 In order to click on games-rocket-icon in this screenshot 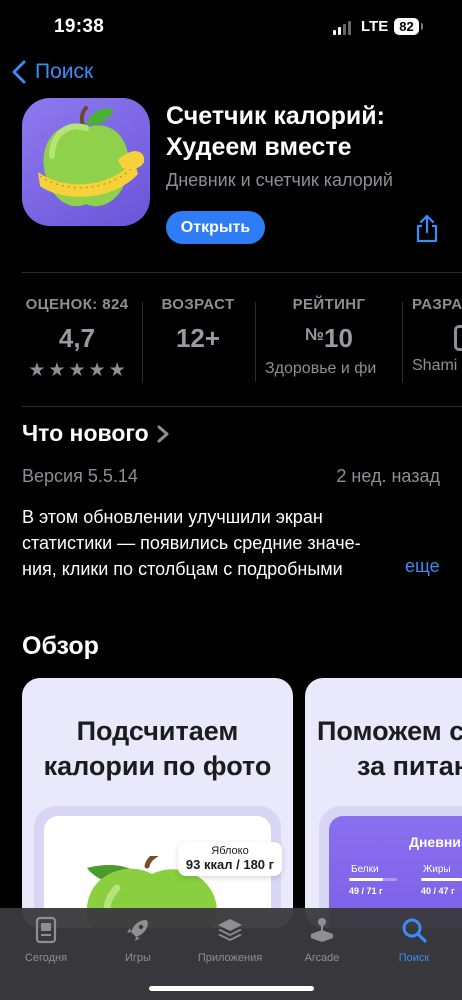, I will do `click(137, 930)`.